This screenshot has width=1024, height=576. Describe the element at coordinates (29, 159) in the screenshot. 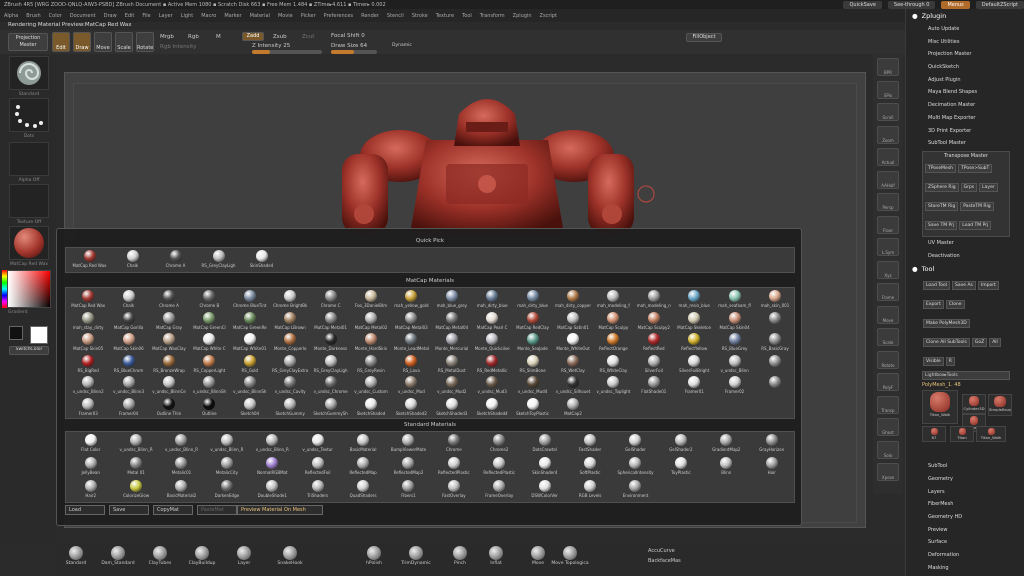

I see `alpha-thumbnail` at that location.